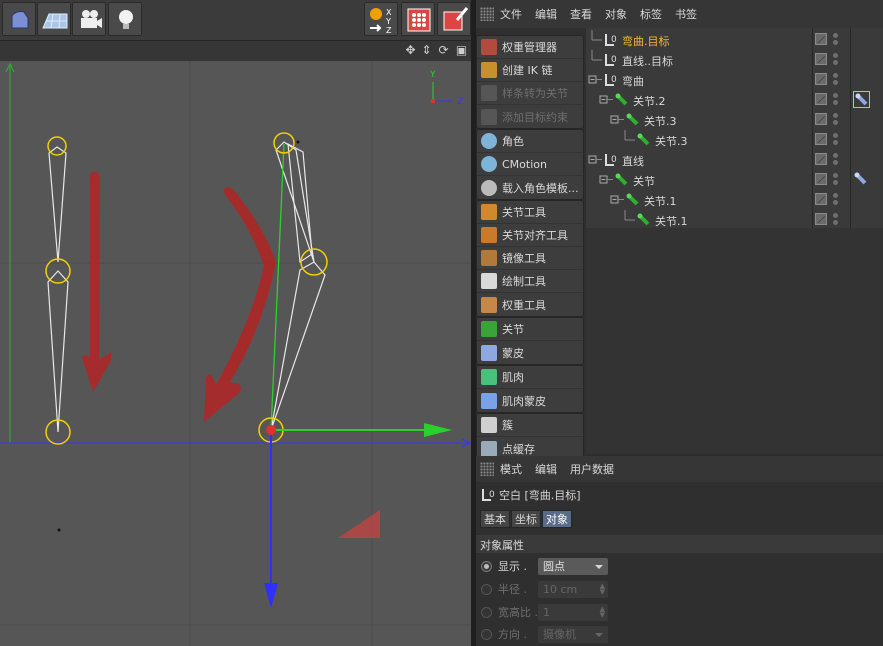 The height and width of the screenshot is (646, 883). I want to click on tab-object: 对象, so click(557, 519).